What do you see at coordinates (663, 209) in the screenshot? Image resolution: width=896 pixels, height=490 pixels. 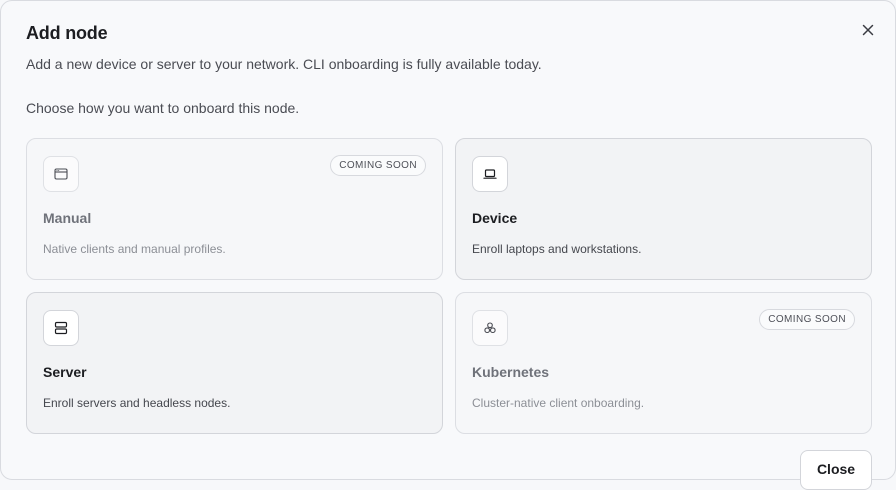 I see `option-card-device: Device Enroll laptops and workstations.` at bounding box center [663, 209].